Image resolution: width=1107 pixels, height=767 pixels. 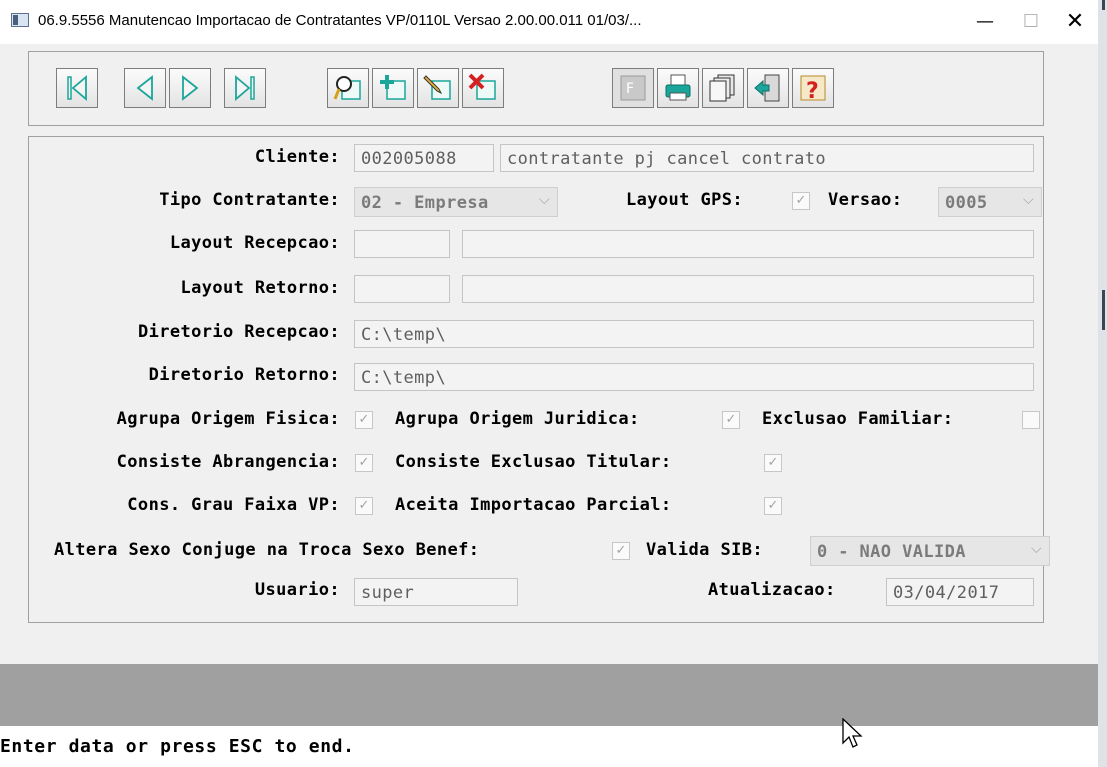 What do you see at coordinates (536, 88) in the screenshot?
I see `toolbar: F ?` at bounding box center [536, 88].